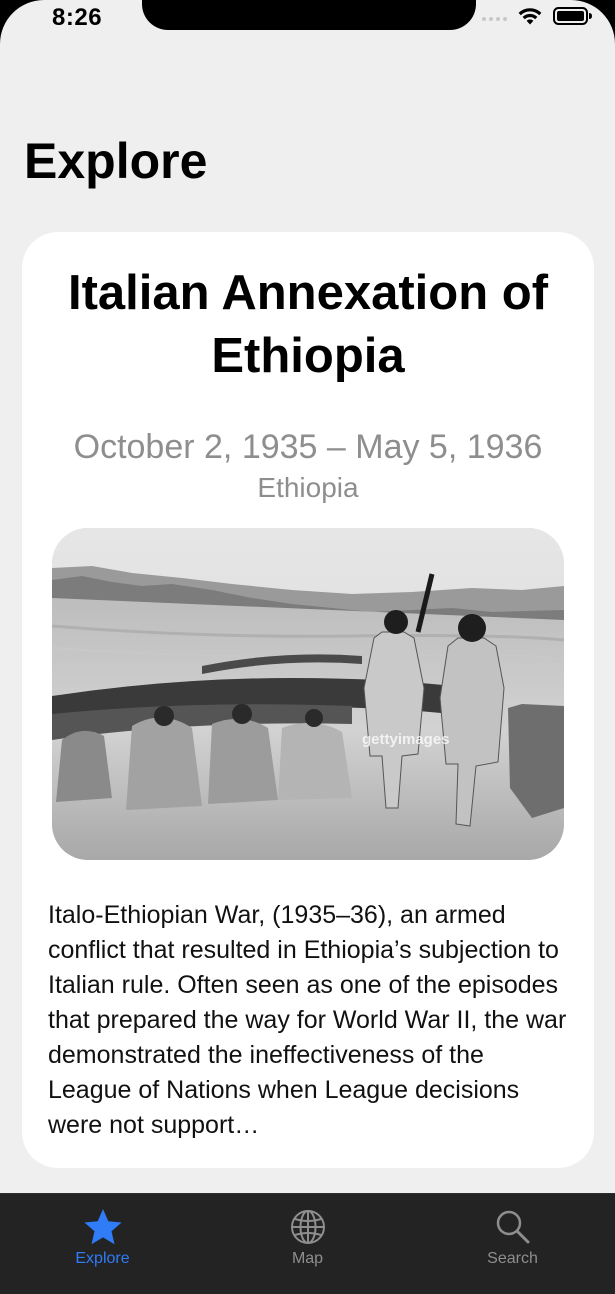  What do you see at coordinates (116, 161) in the screenshot?
I see `page-title: Explore` at bounding box center [116, 161].